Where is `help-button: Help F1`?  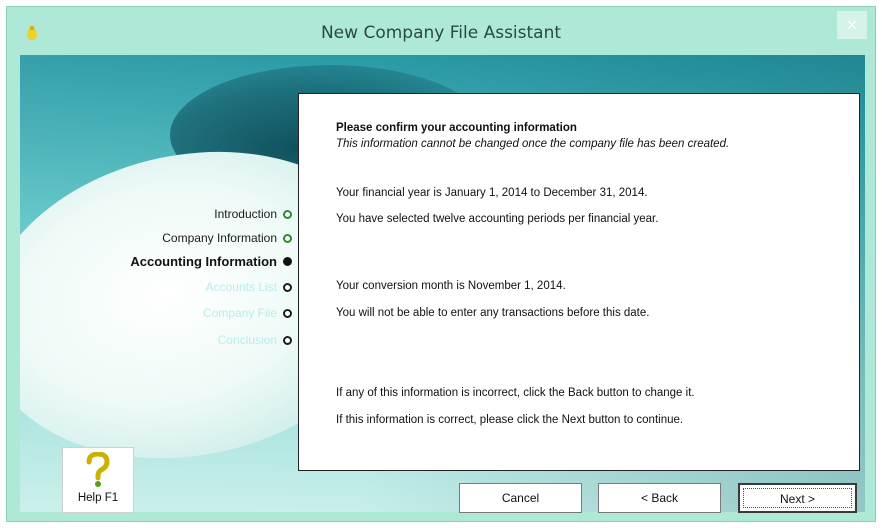
help-button: Help F1 is located at coordinates (98, 480).